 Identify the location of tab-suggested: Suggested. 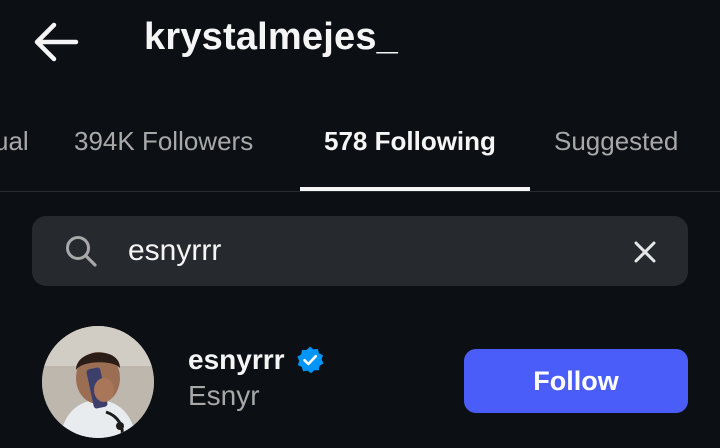
(616, 141).